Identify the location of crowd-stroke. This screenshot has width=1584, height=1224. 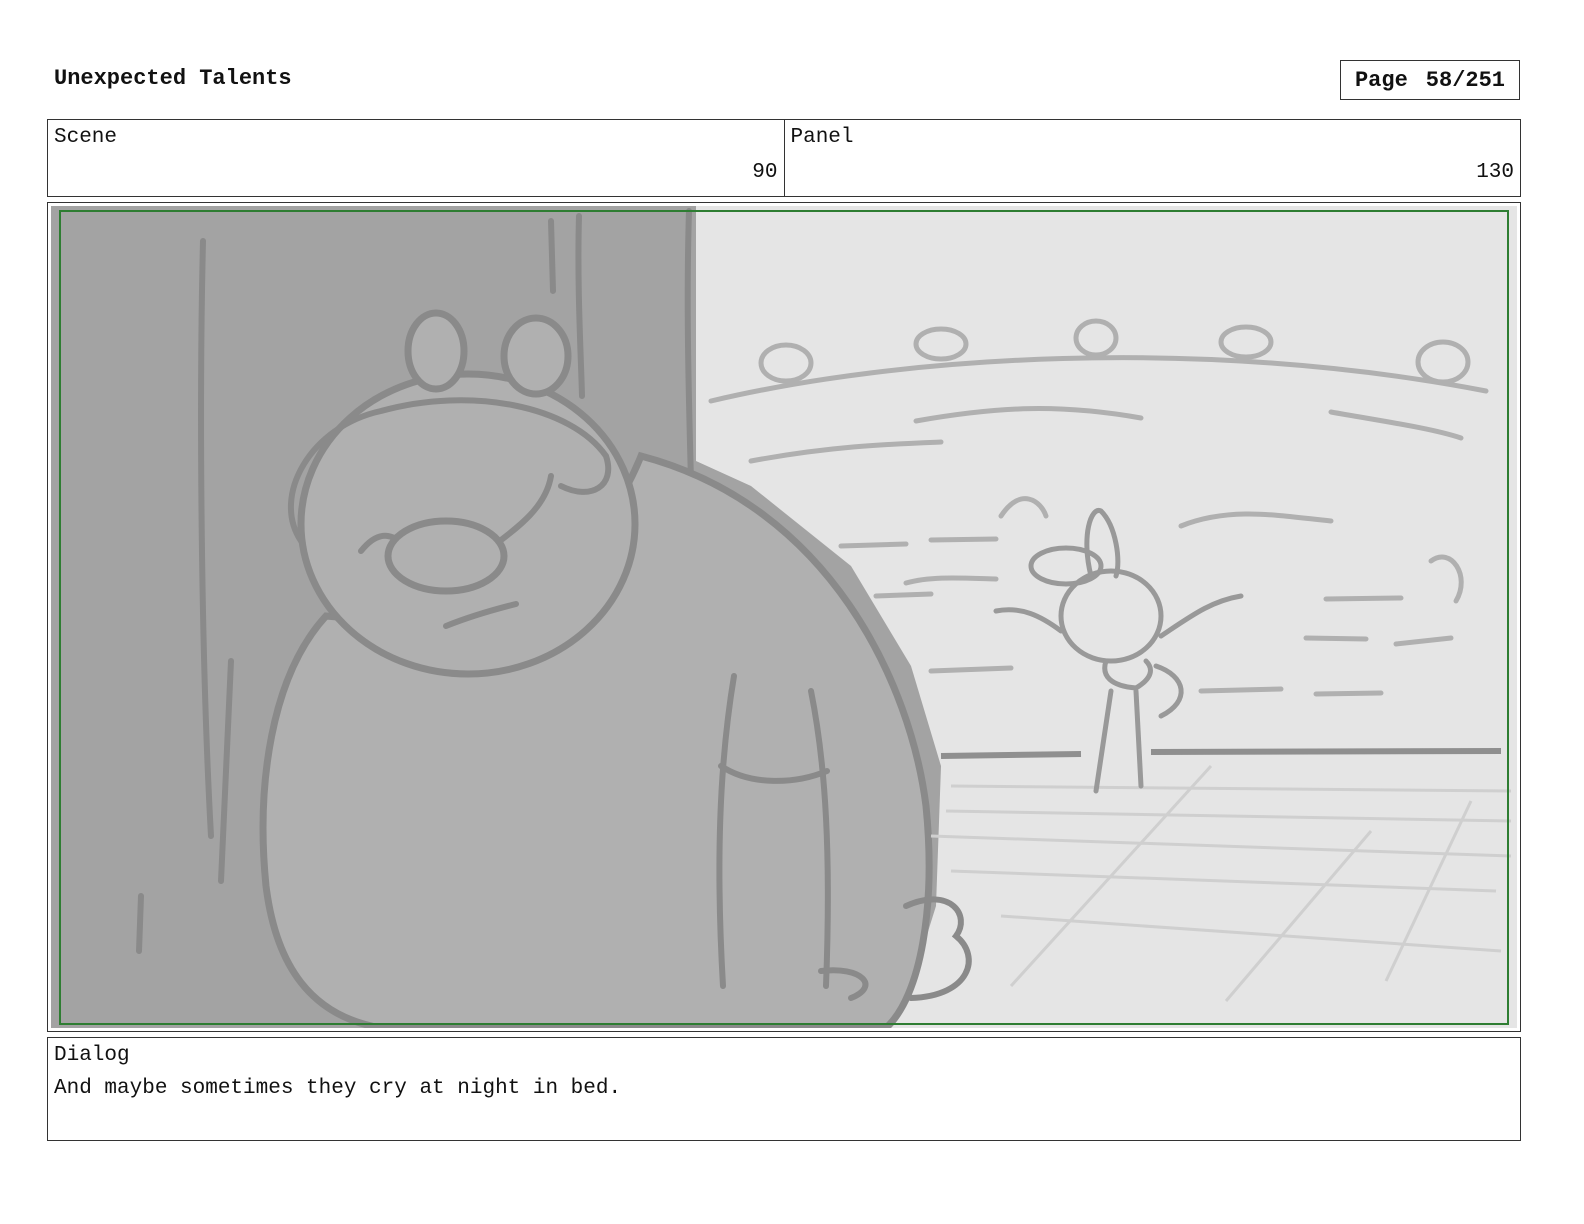
(971, 669).